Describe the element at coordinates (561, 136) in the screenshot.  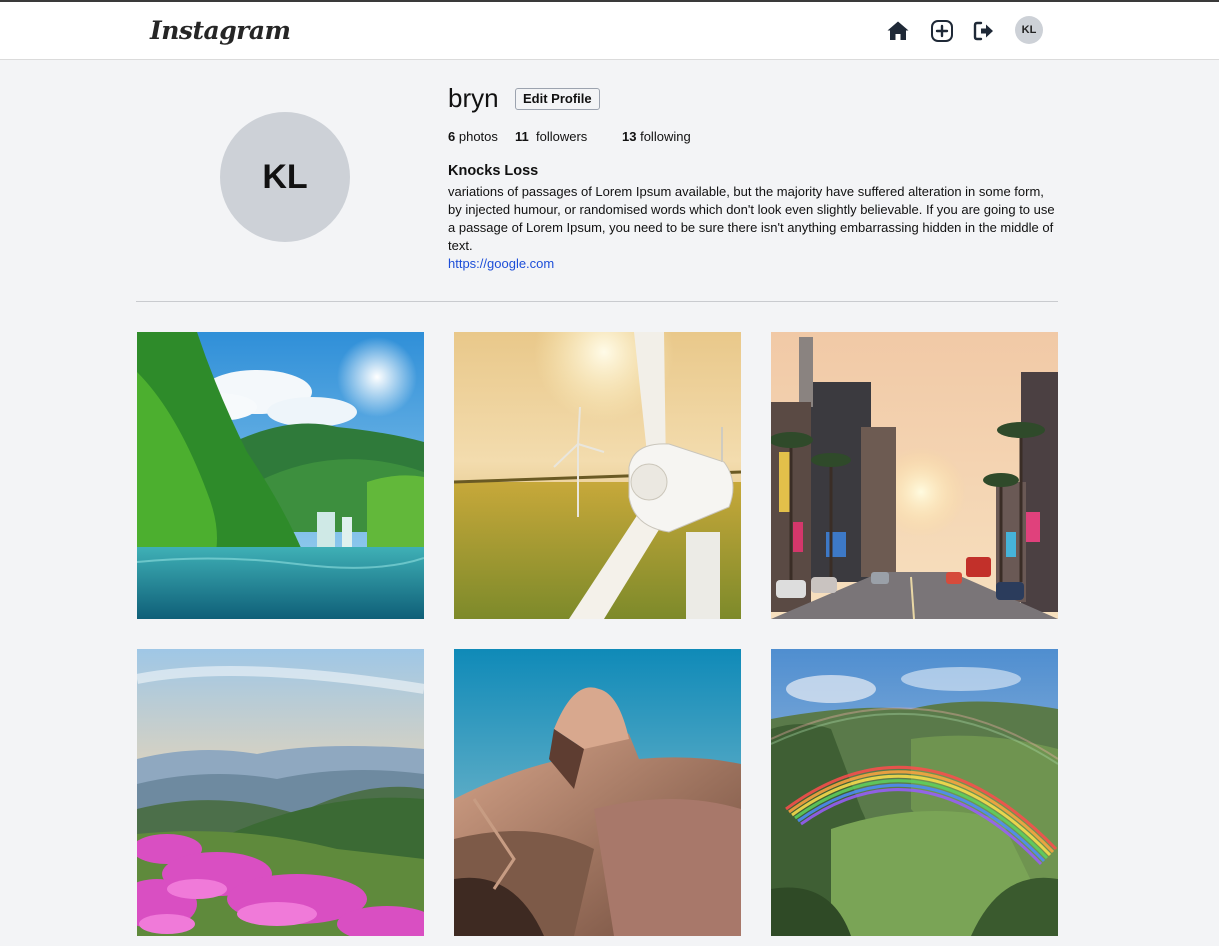
I see `followers-label: followers` at that location.